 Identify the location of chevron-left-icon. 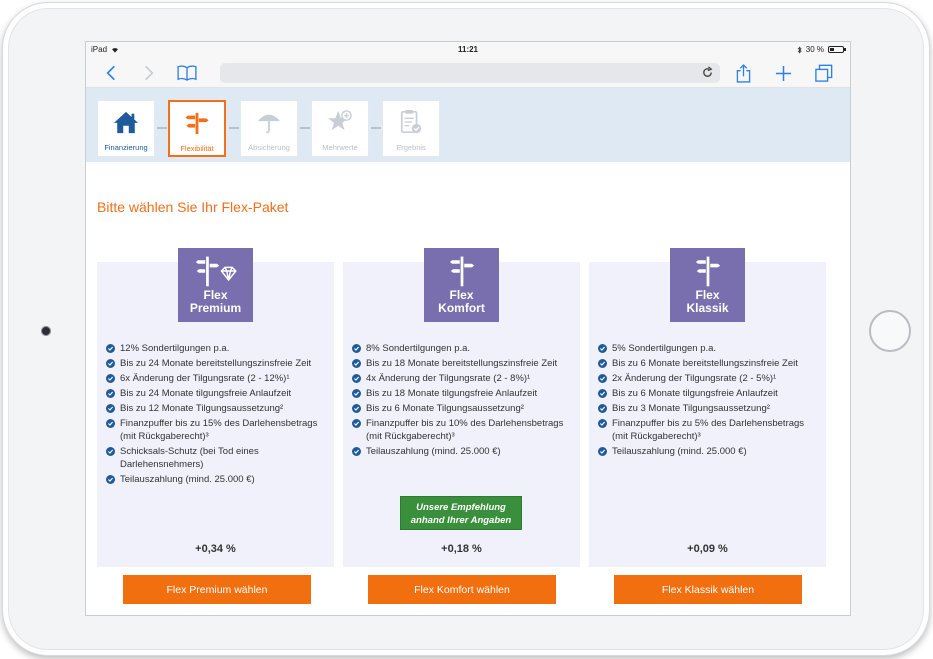
(110, 73).